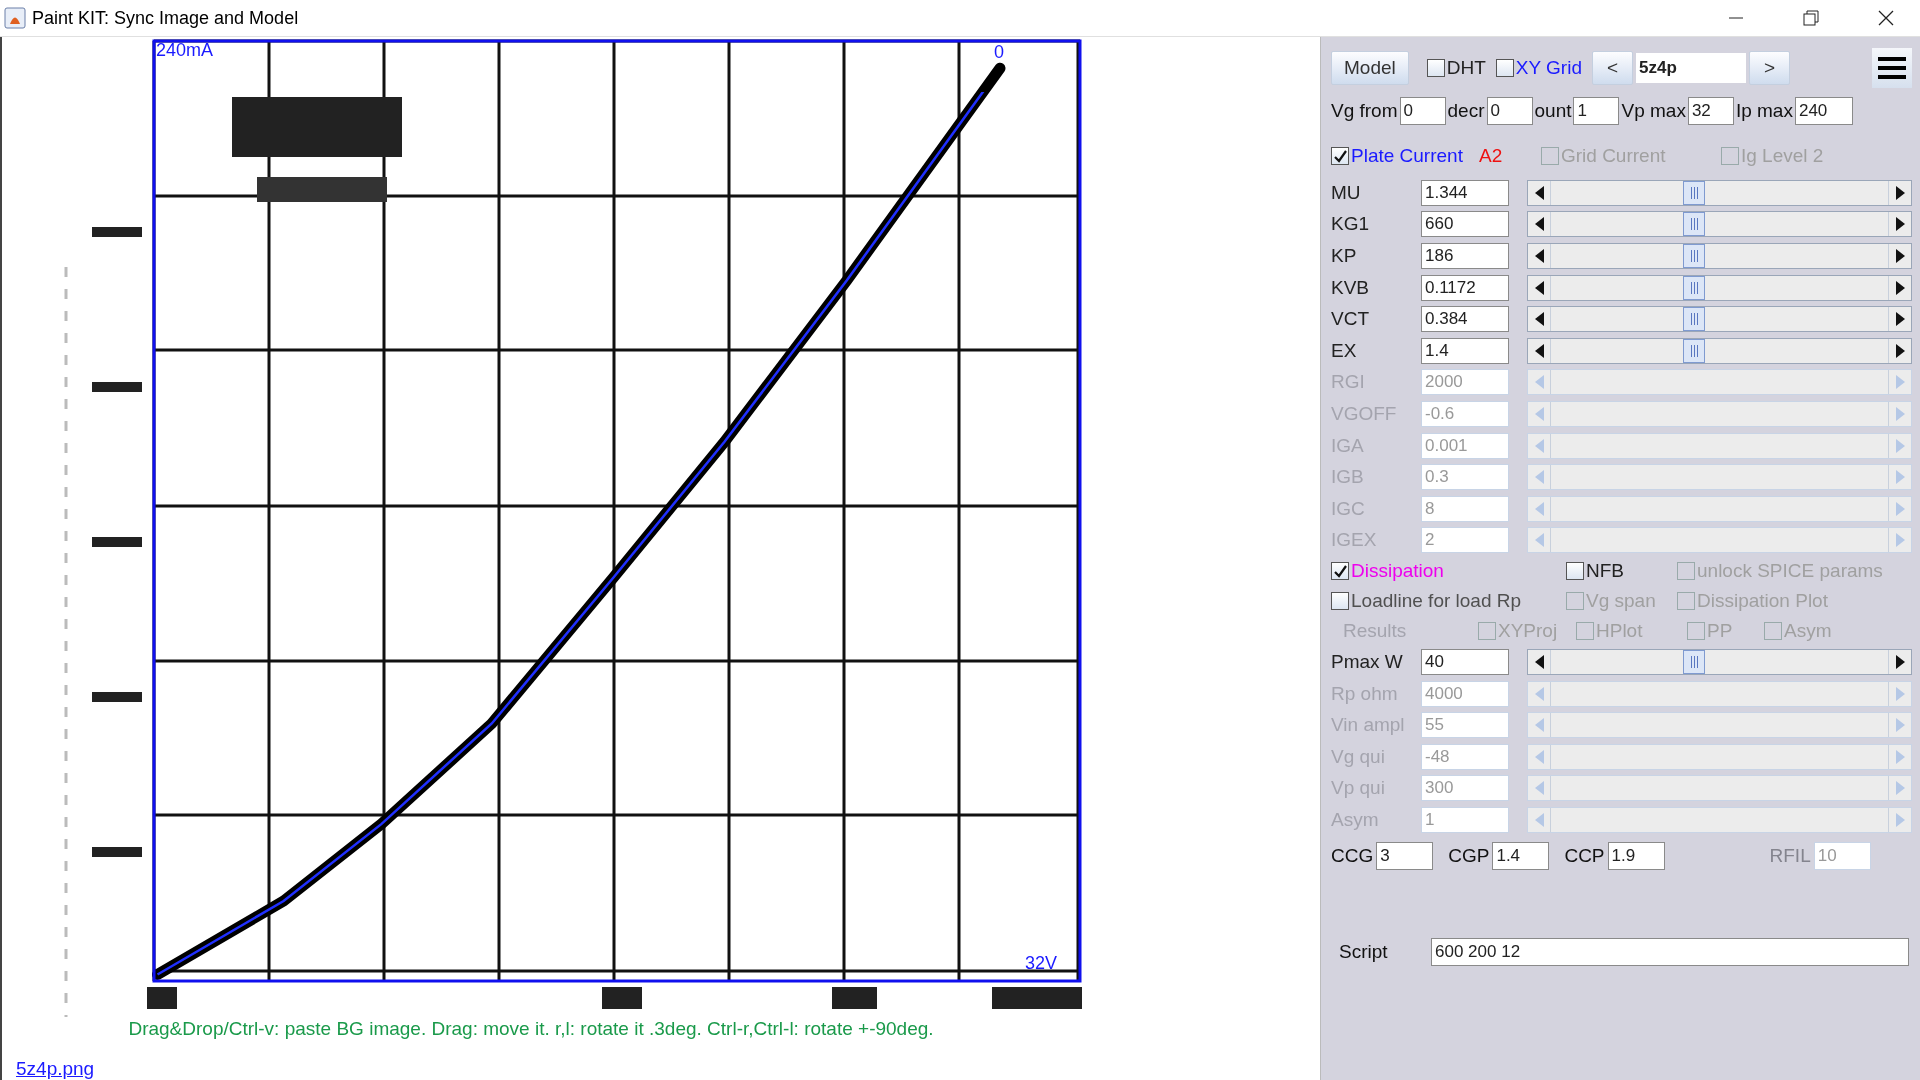 Image resolution: width=1920 pixels, height=1080 pixels. Describe the element at coordinates (1351, 224) in the screenshot. I see `param-label: KG1` at that location.